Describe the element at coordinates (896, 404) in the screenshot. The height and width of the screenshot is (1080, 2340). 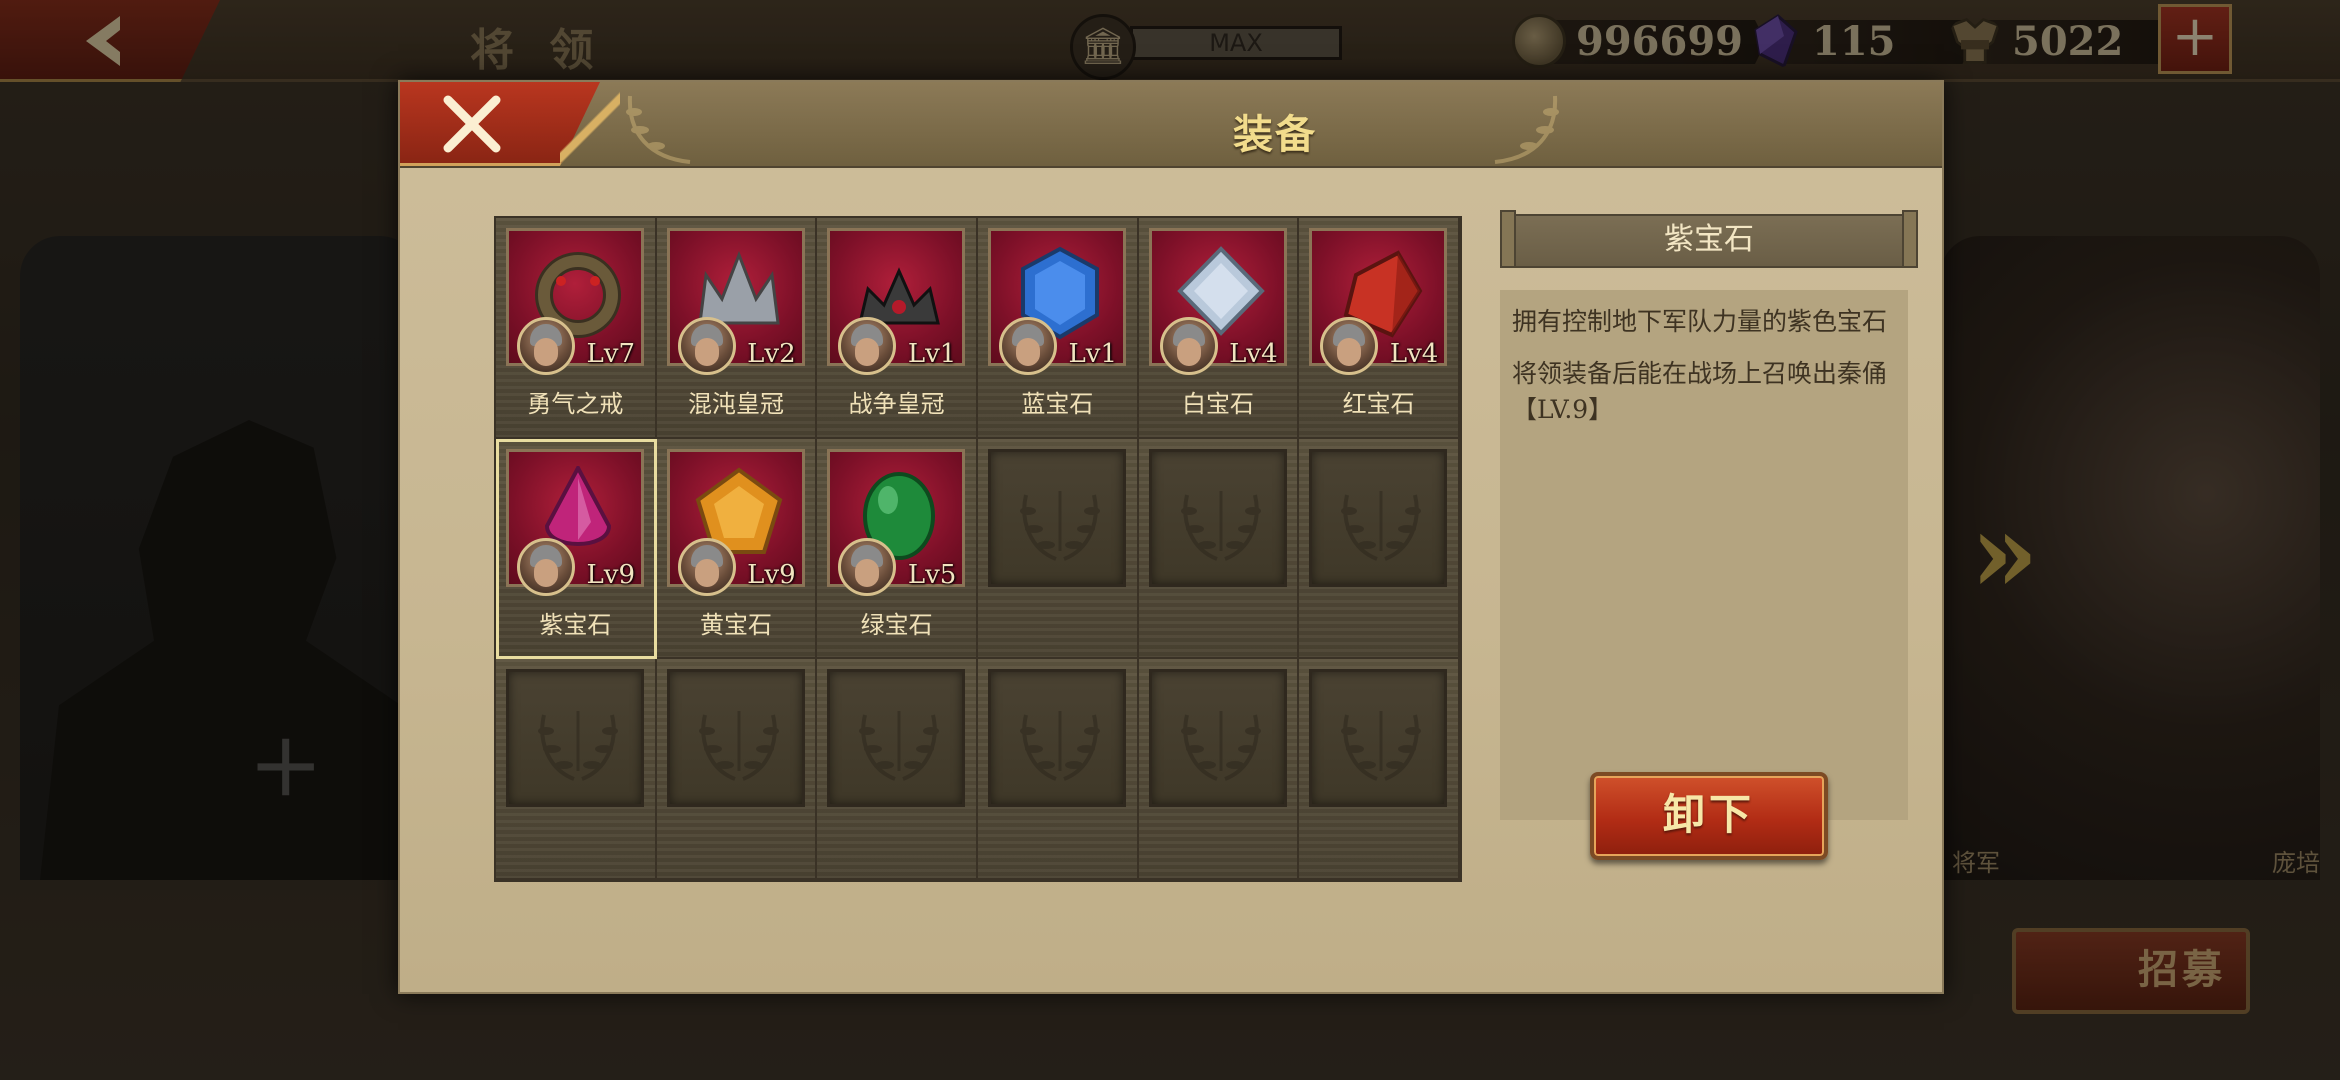
I see `item-name: 战争皇冠` at that location.